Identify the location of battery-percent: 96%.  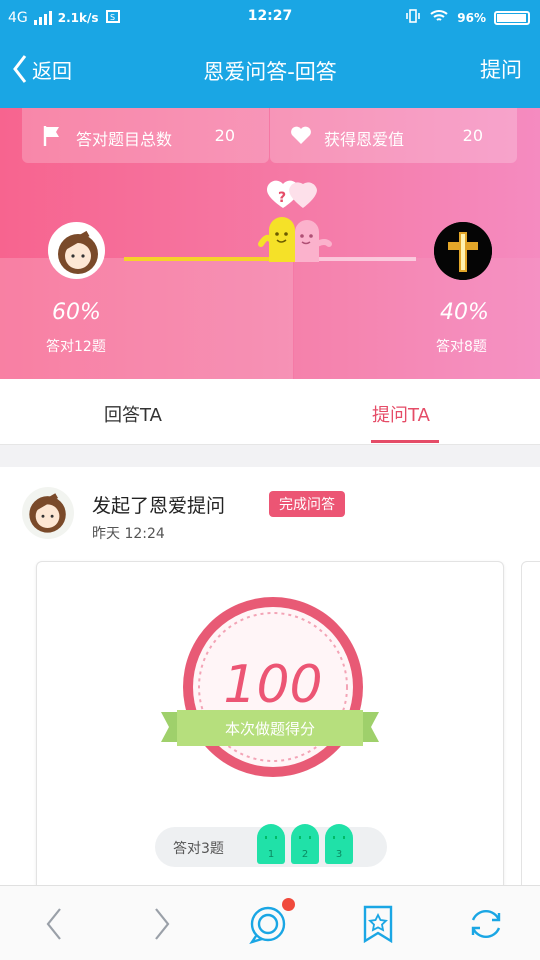
(471, 18).